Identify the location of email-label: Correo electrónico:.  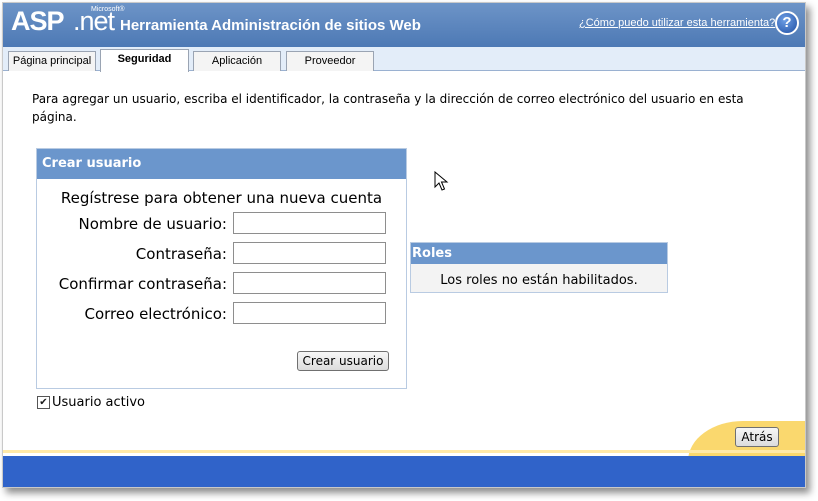
(156, 314).